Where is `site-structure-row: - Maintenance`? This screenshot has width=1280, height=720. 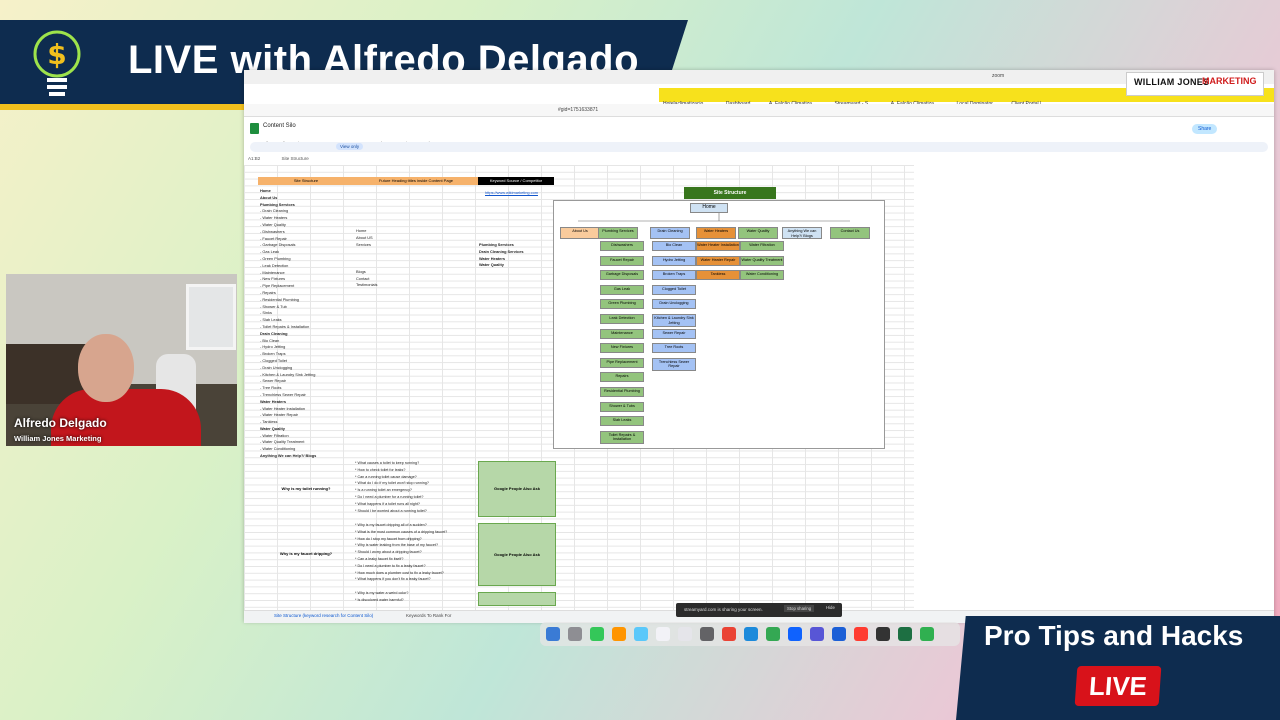 site-structure-row: - Maintenance is located at coordinates (272, 272).